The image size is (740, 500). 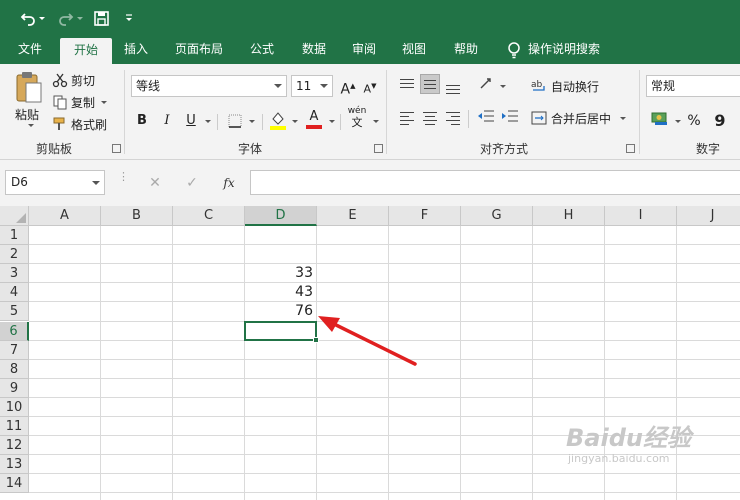 I want to click on bold-button: B, so click(x=142, y=121).